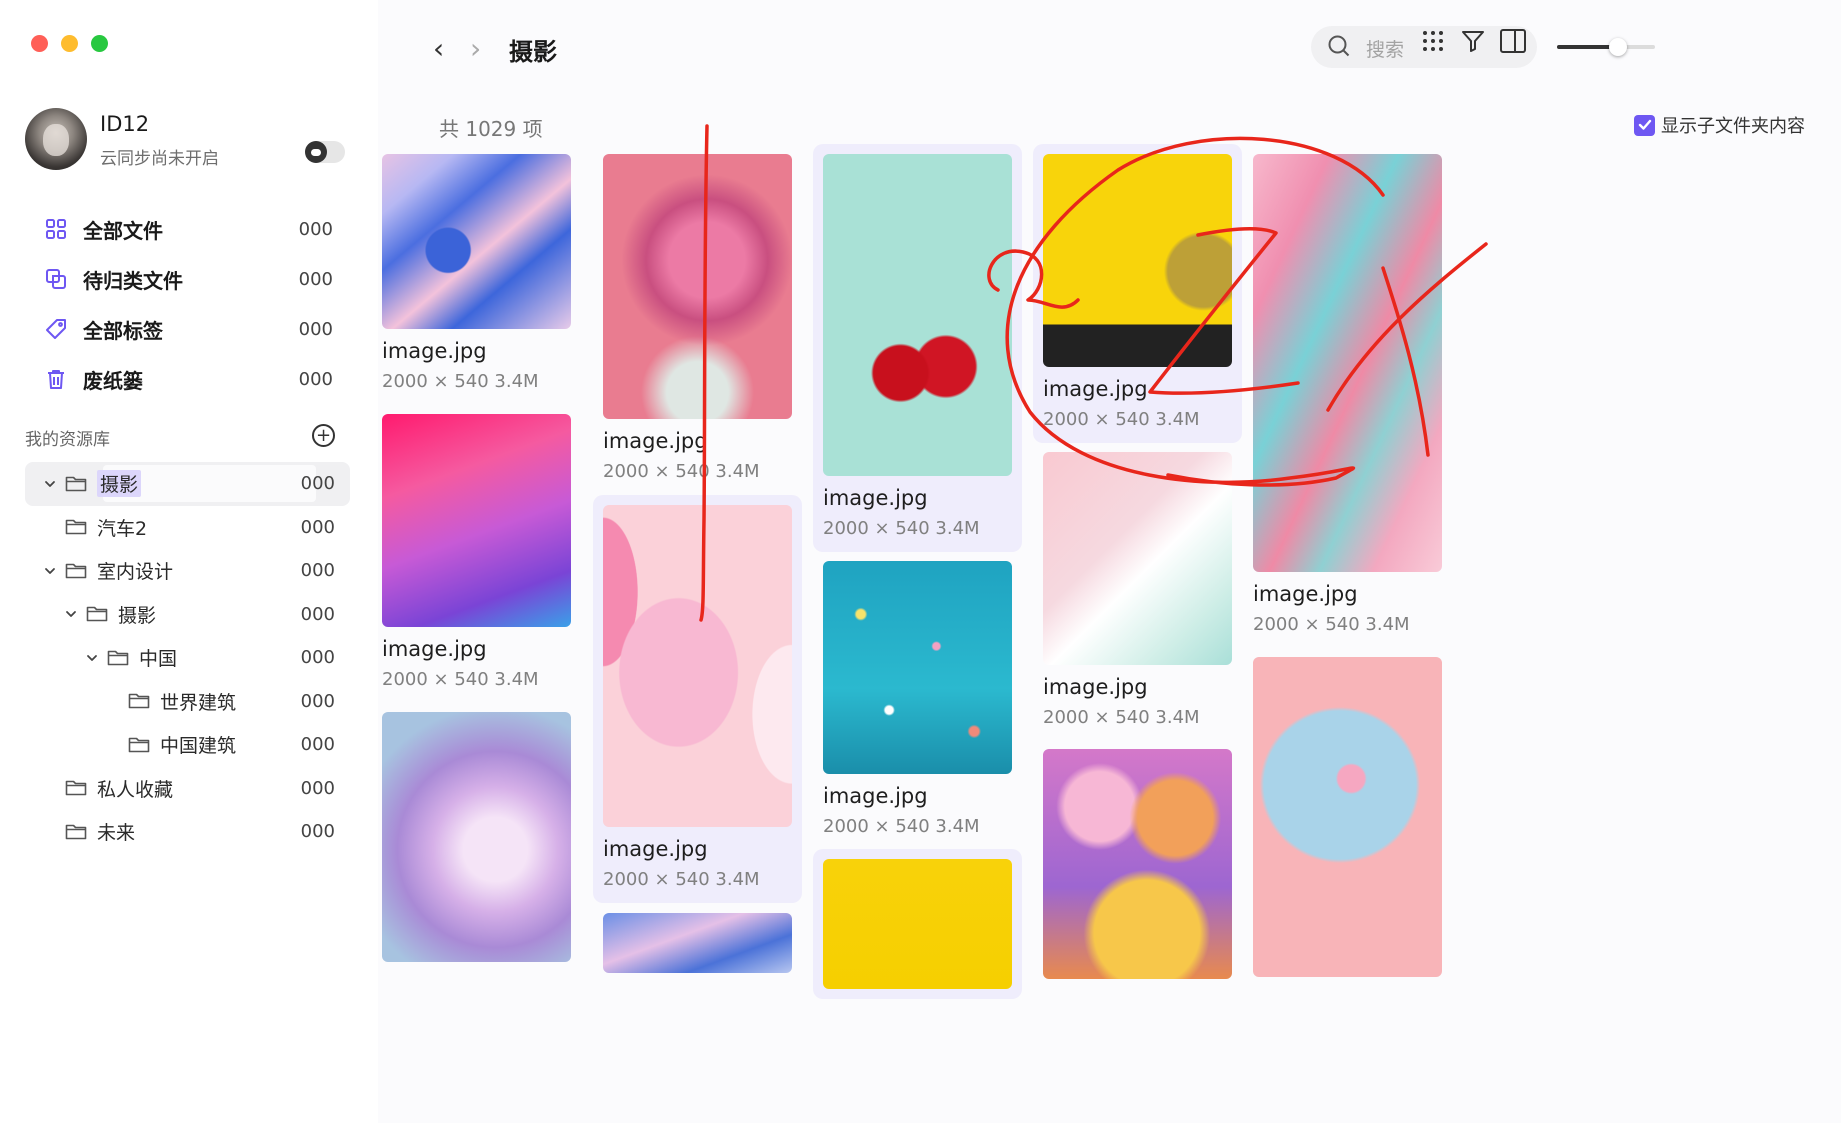 Image resolution: width=1841 pixels, height=1123 pixels. Describe the element at coordinates (198, 746) in the screenshot. I see `folder-label: 中国建筑` at that location.